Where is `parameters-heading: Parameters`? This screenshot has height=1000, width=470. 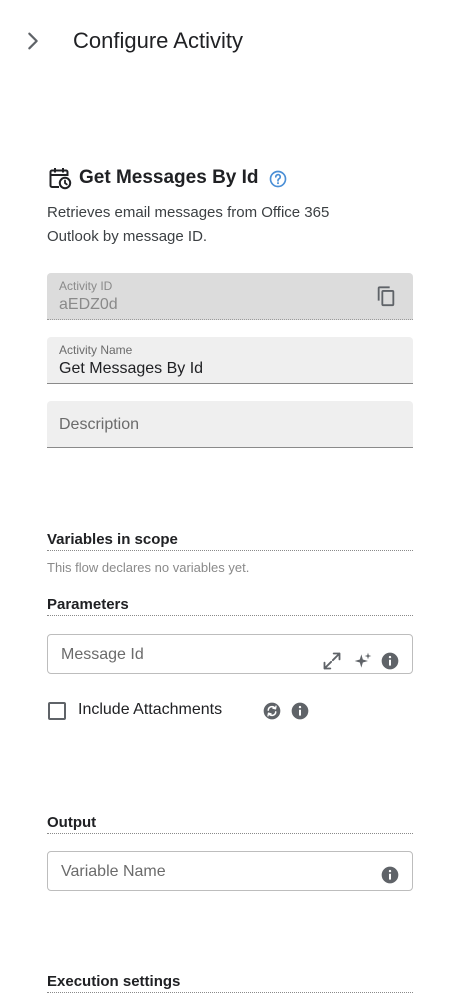
parameters-heading: Parameters is located at coordinates (230, 606).